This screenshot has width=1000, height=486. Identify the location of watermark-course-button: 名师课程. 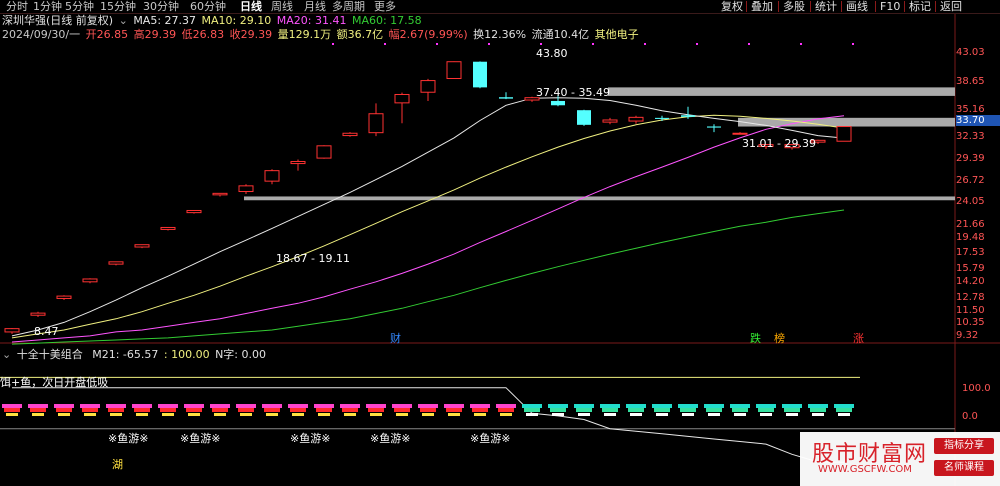
(964, 468).